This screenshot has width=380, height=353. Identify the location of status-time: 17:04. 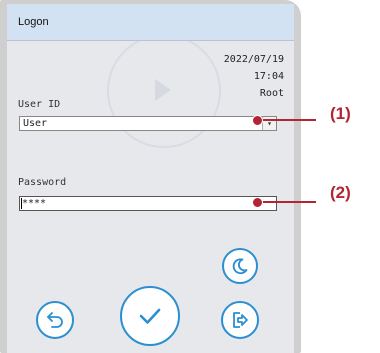
(268, 76).